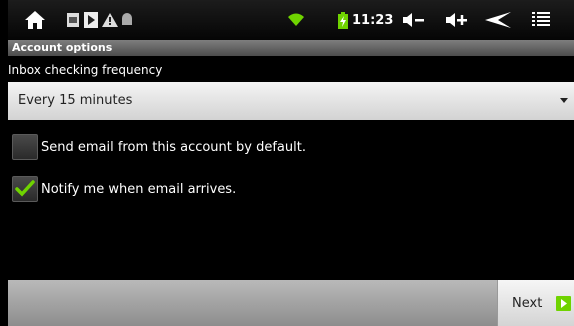 This screenshot has height=326, width=574. I want to click on default-account-row: Send email from this account by default., so click(159, 147).